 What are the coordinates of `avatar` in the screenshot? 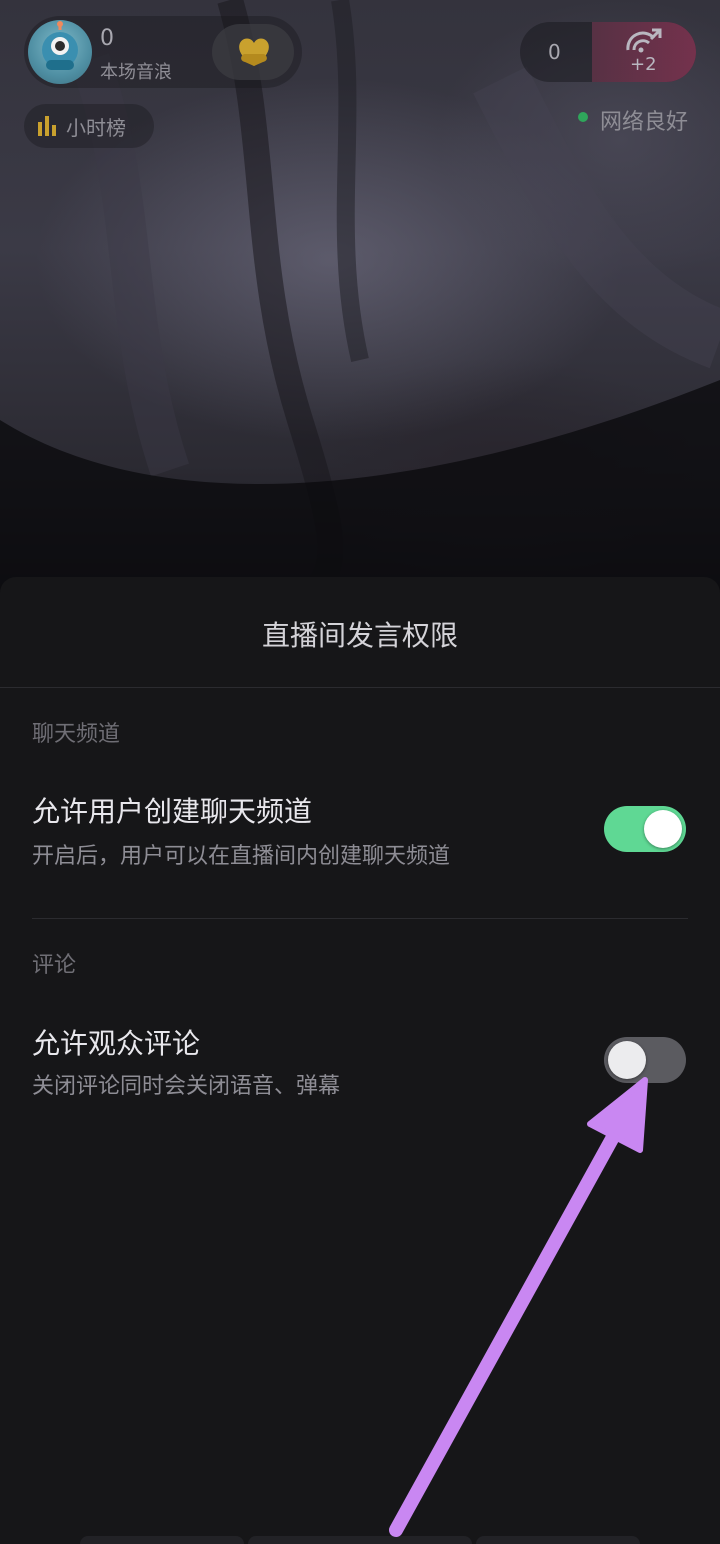 It's located at (60, 52).